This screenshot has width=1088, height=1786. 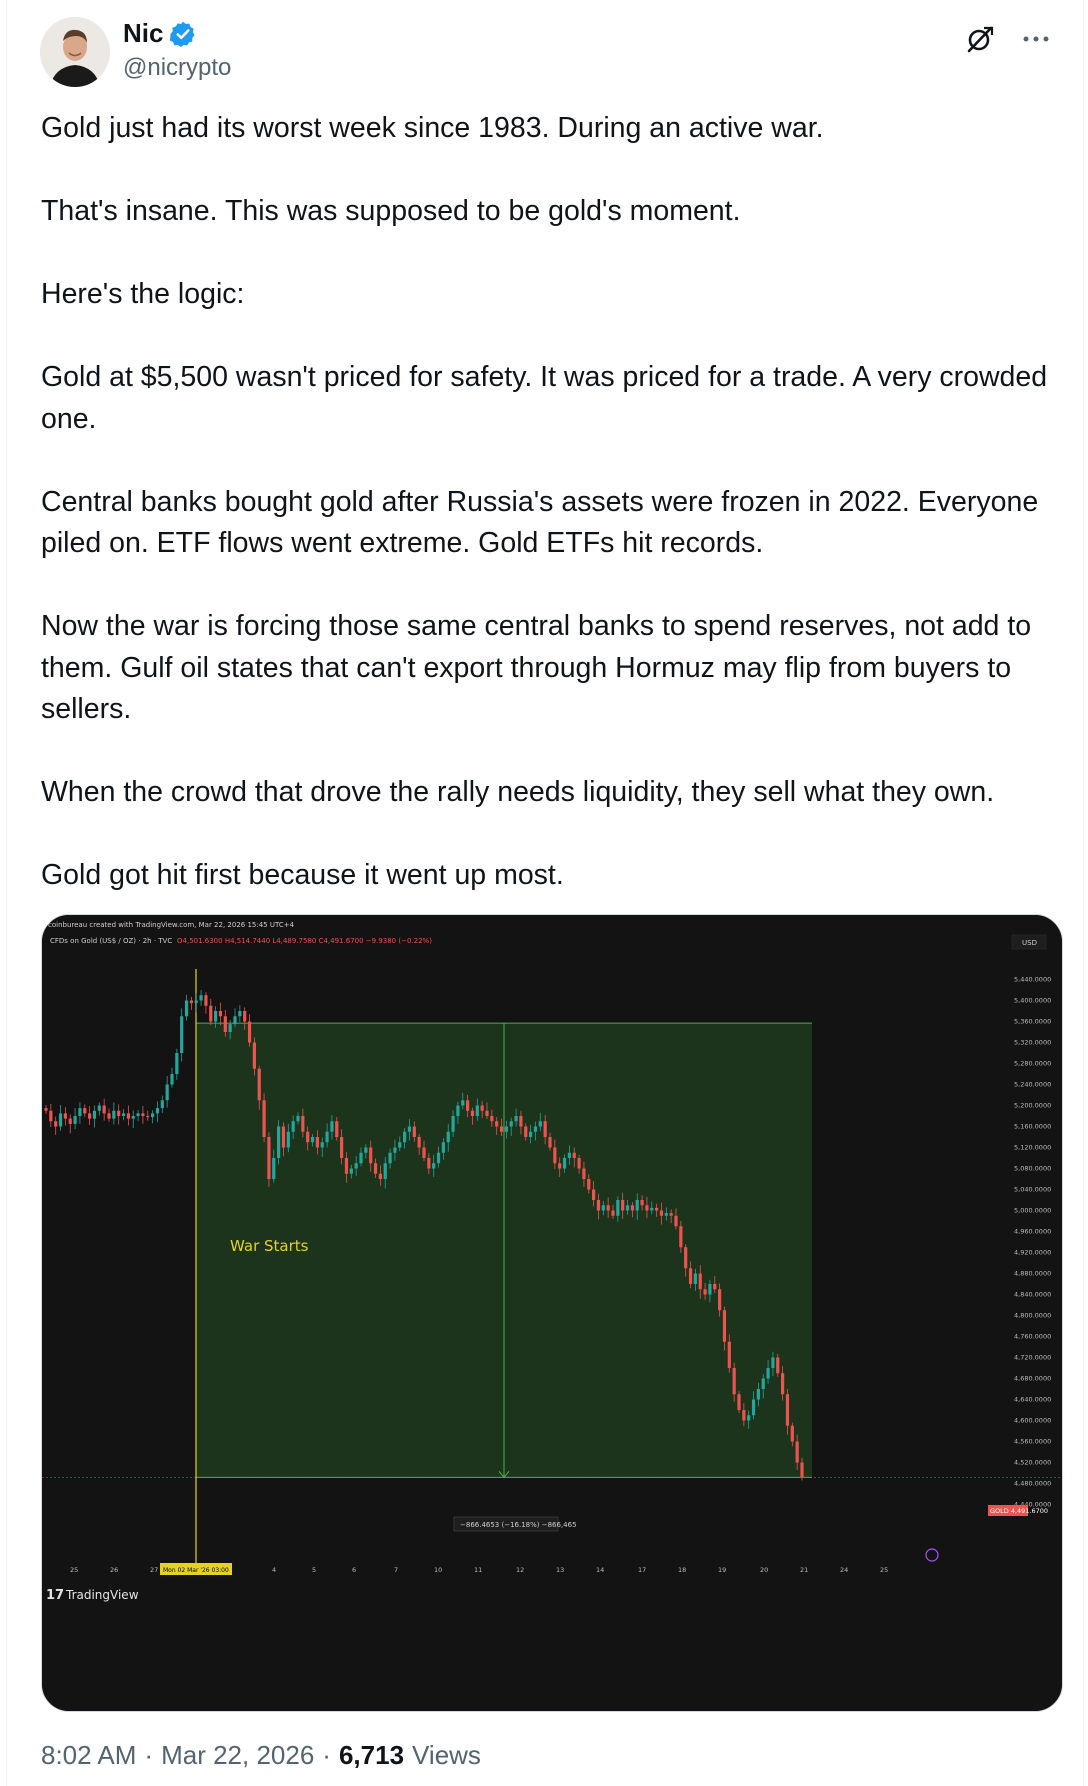 What do you see at coordinates (269, 1246) in the screenshot?
I see `war-starts-annotation: War Starts` at bounding box center [269, 1246].